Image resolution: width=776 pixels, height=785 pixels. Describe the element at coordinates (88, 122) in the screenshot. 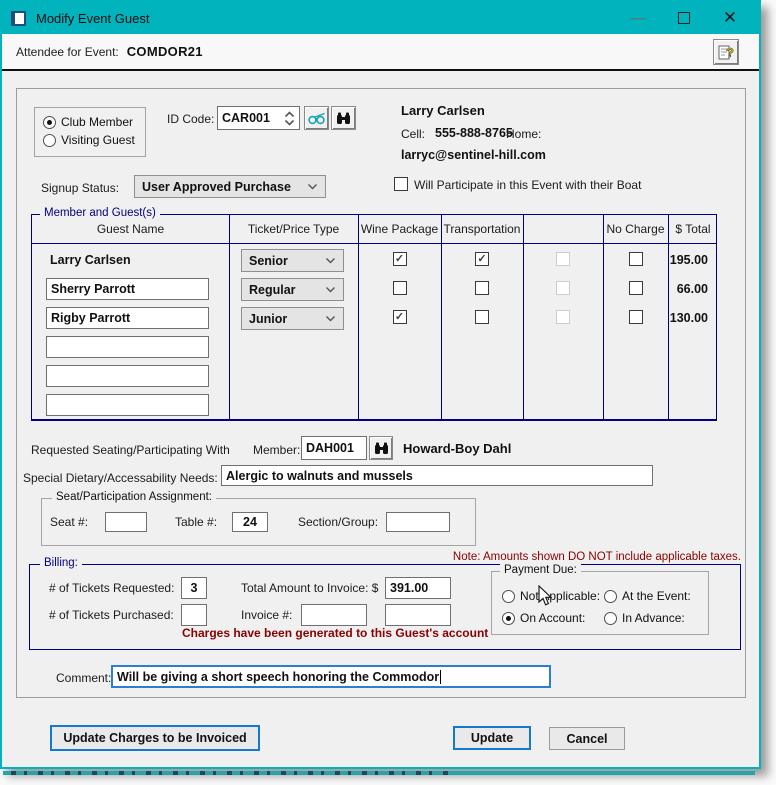

I see `member-type-radio-0: Club Member` at that location.